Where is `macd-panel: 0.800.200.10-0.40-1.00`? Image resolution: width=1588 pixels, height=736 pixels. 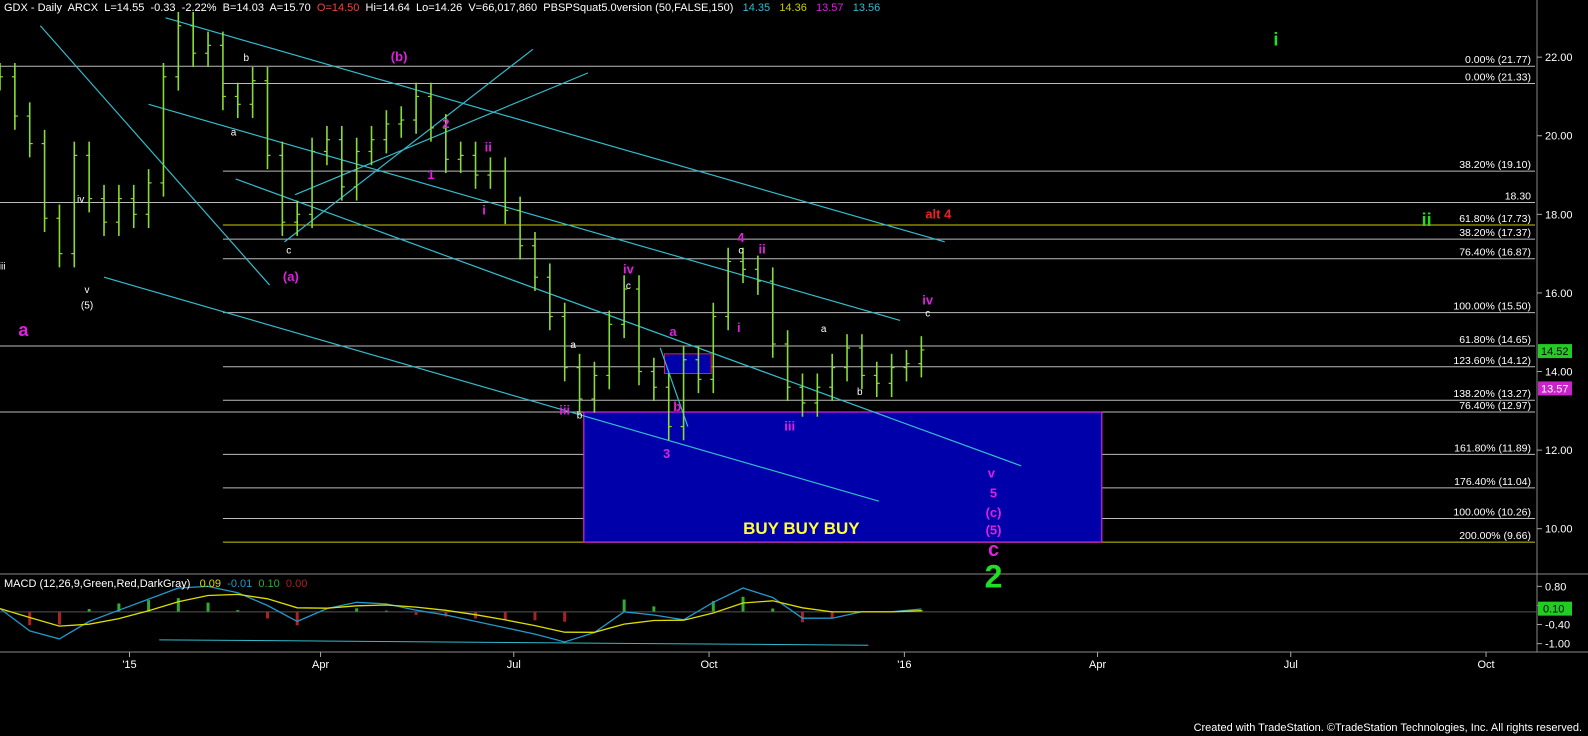
macd-panel: 0.800.200.10-0.40-1.00 is located at coordinates (786, 616).